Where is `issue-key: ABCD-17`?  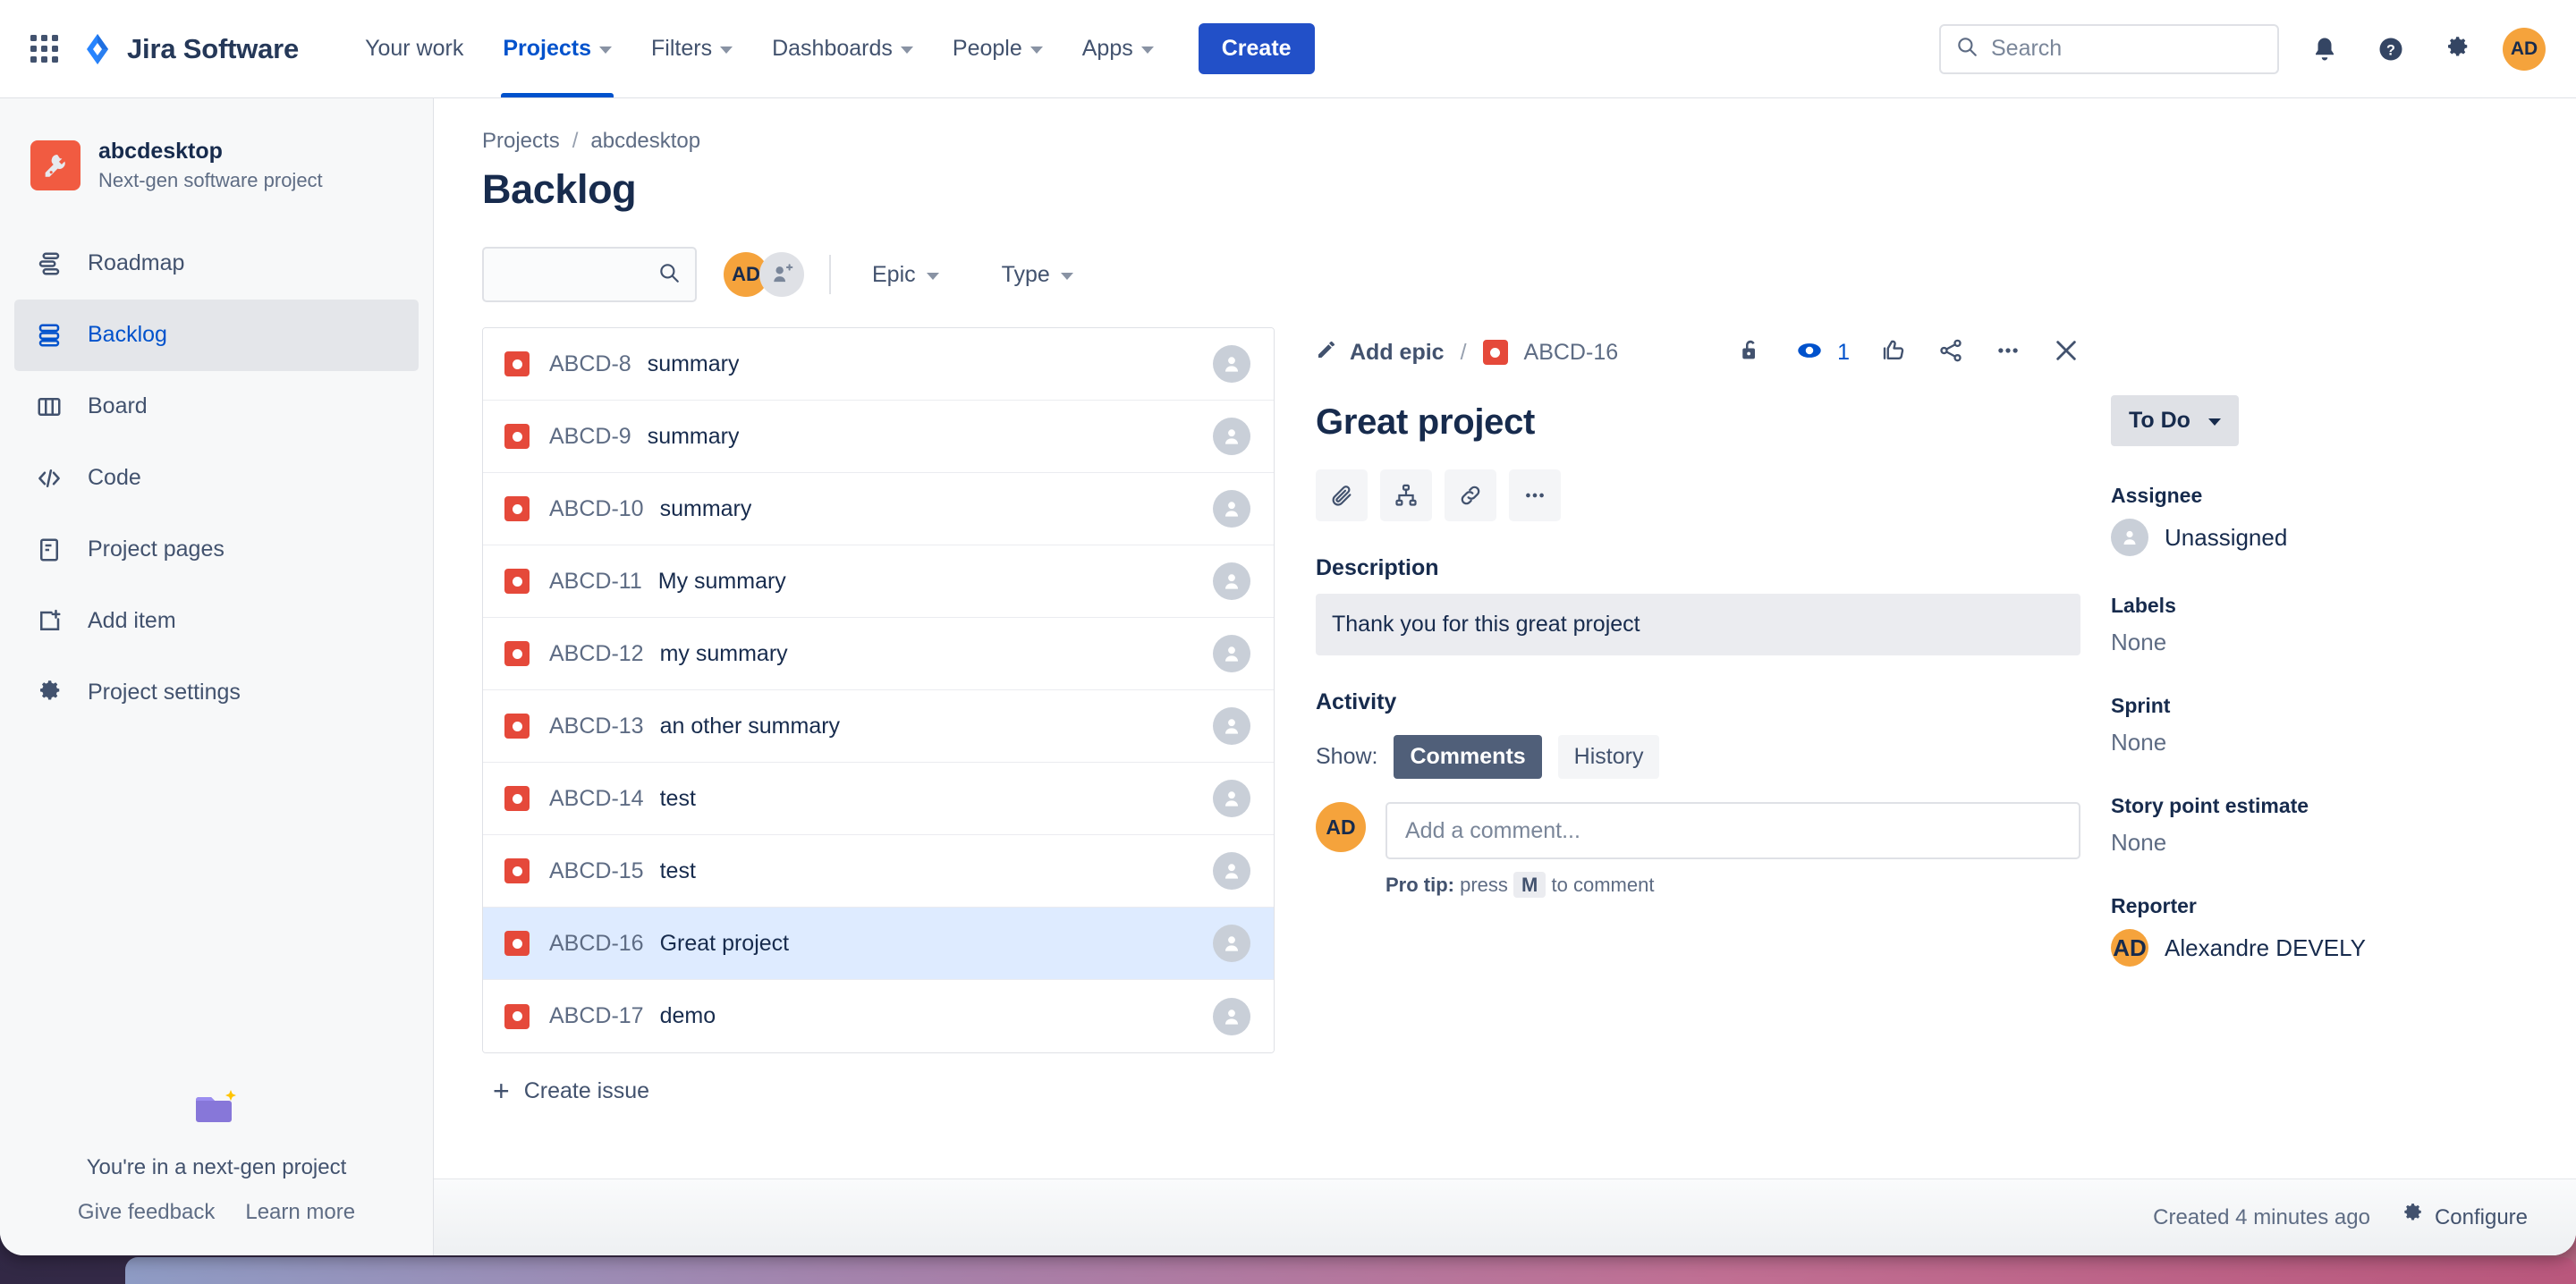 issue-key: ABCD-17 is located at coordinates (596, 1015).